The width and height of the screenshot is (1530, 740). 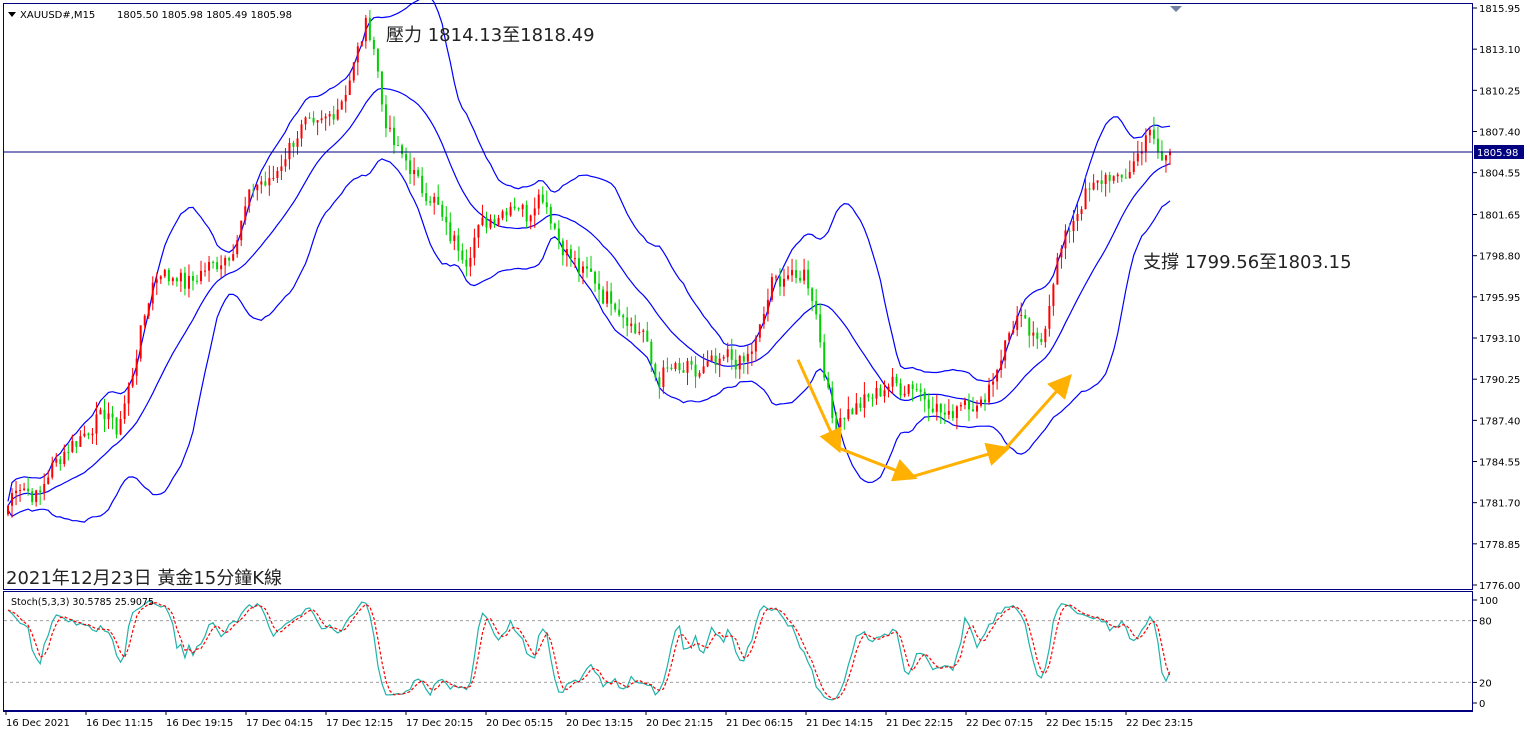 I want to click on stoch-axis: 100 80 20 0, so click(x=1485, y=653).